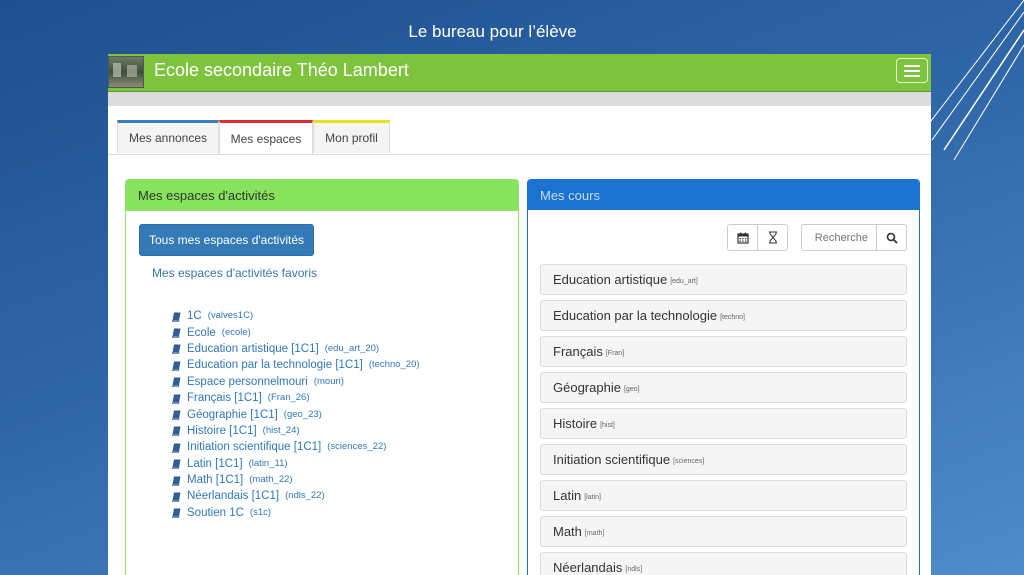 The height and width of the screenshot is (575, 1024). I want to click on course-name: Histoire, so click(575, 423).